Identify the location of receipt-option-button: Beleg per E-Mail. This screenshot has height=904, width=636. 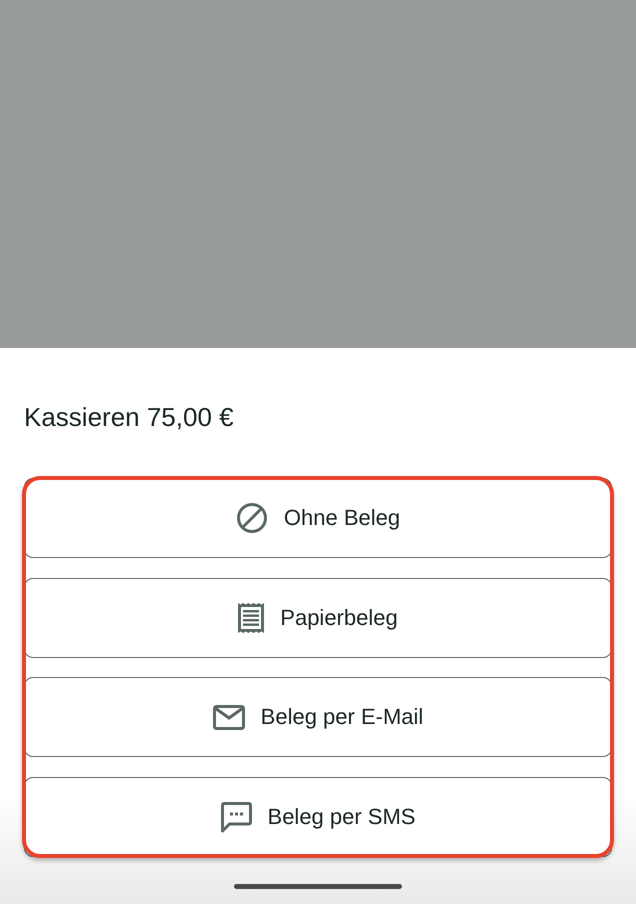
(318, 717).